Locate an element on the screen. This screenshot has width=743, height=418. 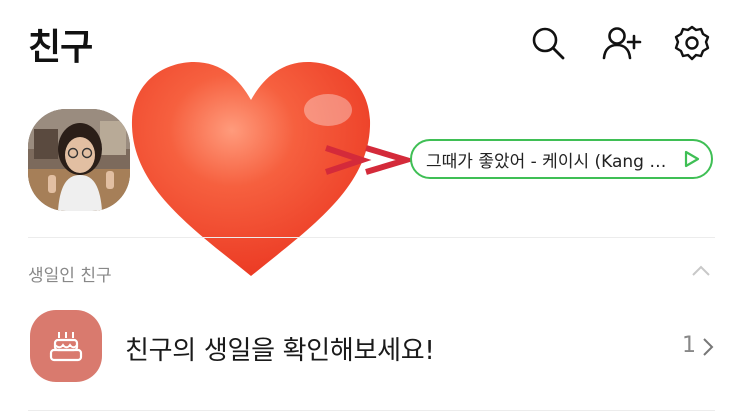
cake-icon is located at coordinates (66, 346).